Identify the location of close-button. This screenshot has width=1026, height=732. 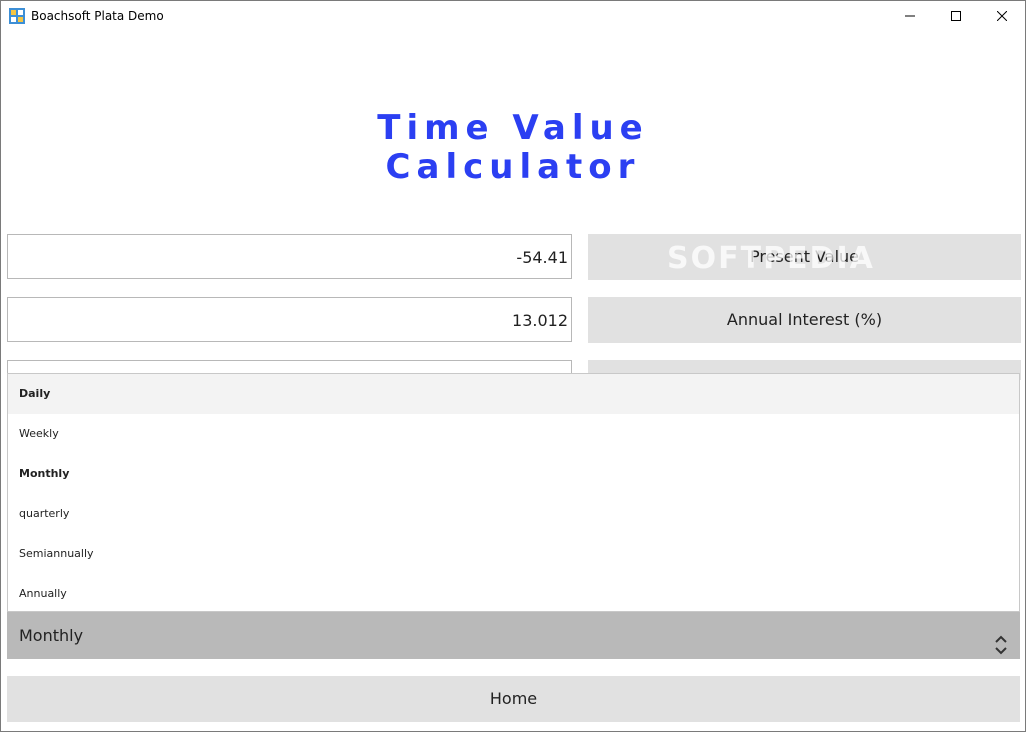
(1002, 16).